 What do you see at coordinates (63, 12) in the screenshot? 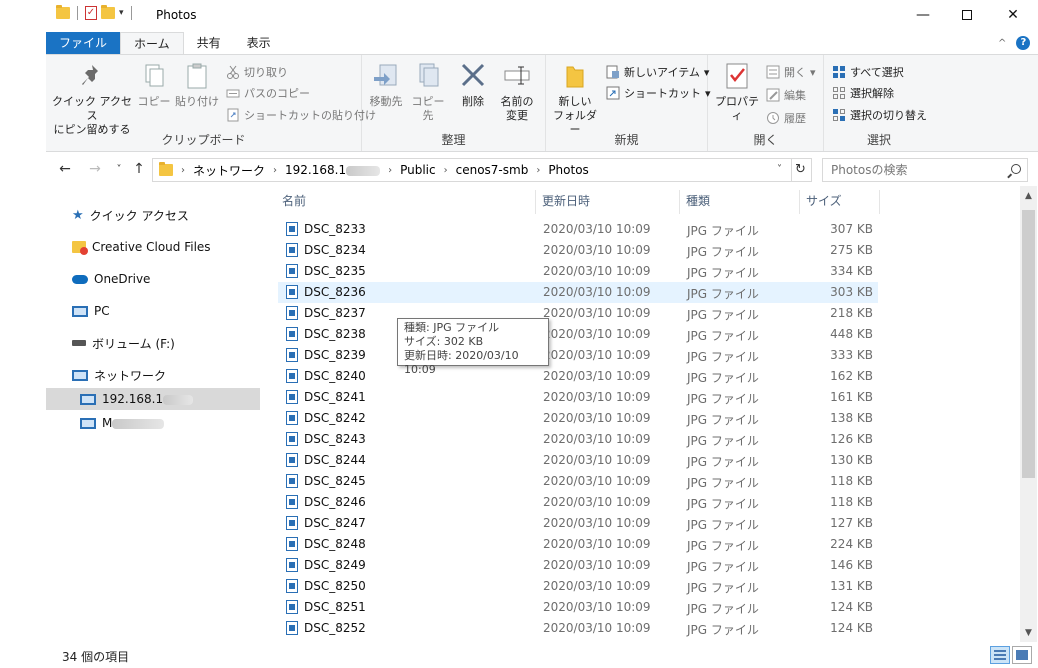
I see `folder-icon` at bounding box center [63, 12].